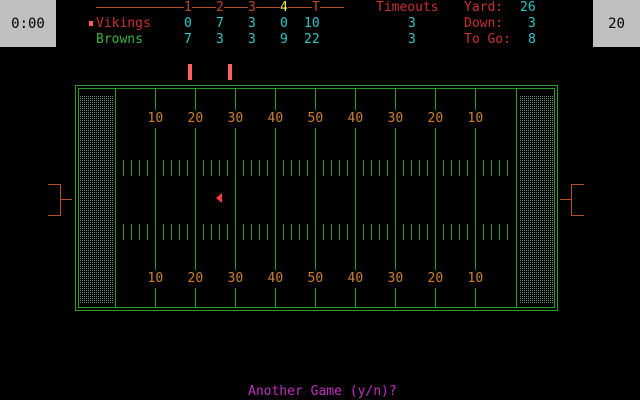 Image resolution: width=640 pixels, height=400 pixels. I want to click on endzone-right, so click(536, 200).